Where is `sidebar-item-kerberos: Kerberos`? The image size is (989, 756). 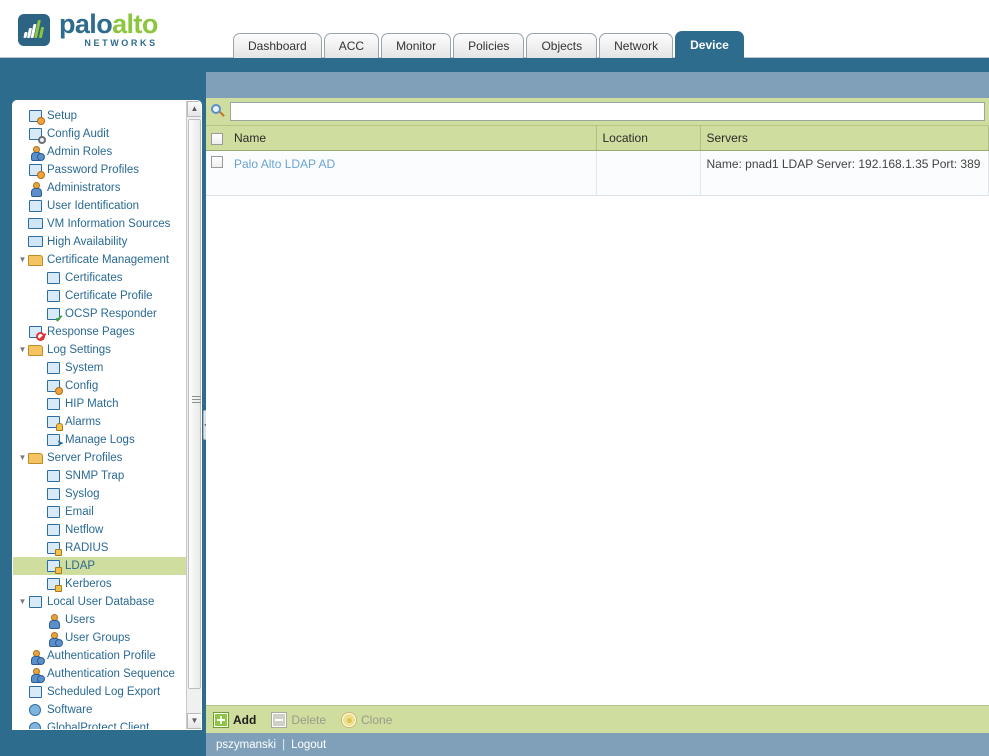 sidebar-item-kerberos: Kerberos is located at coordinates (100, 584).